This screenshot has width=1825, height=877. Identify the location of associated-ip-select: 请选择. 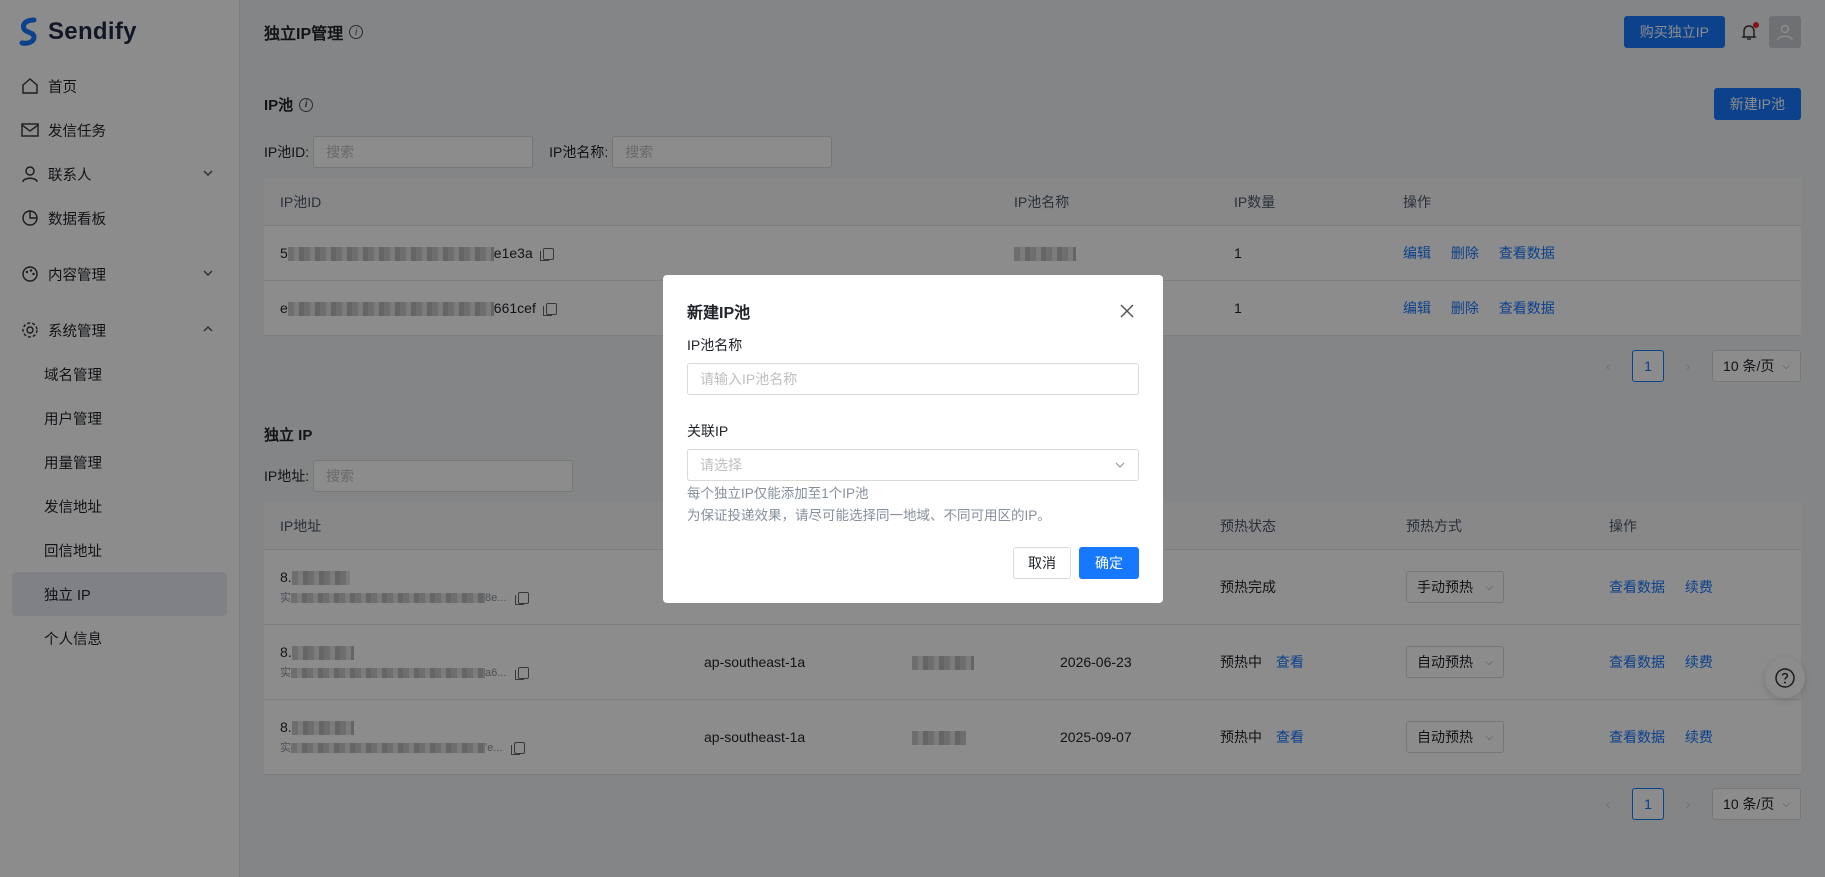
(913, 465).